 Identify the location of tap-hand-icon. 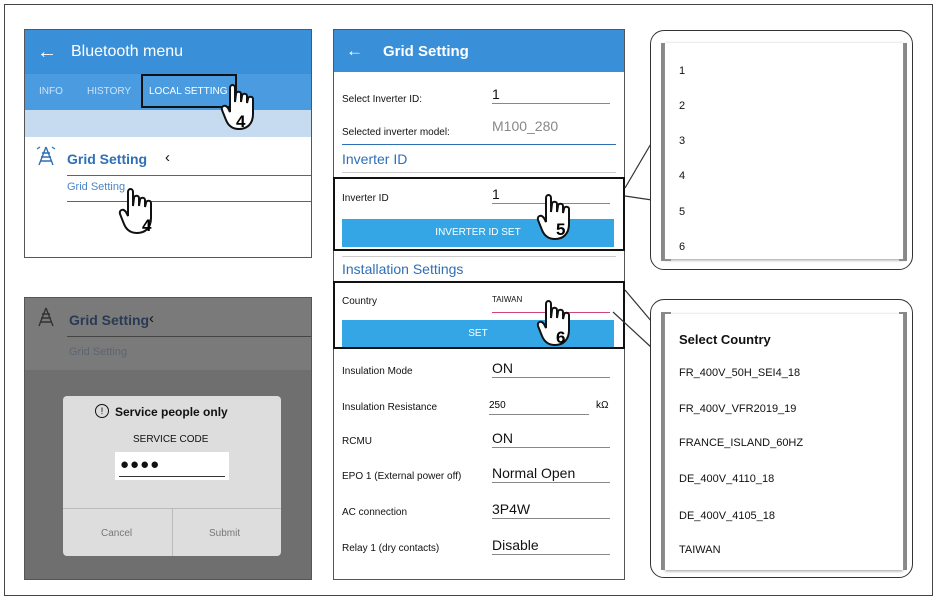
(138, 211).